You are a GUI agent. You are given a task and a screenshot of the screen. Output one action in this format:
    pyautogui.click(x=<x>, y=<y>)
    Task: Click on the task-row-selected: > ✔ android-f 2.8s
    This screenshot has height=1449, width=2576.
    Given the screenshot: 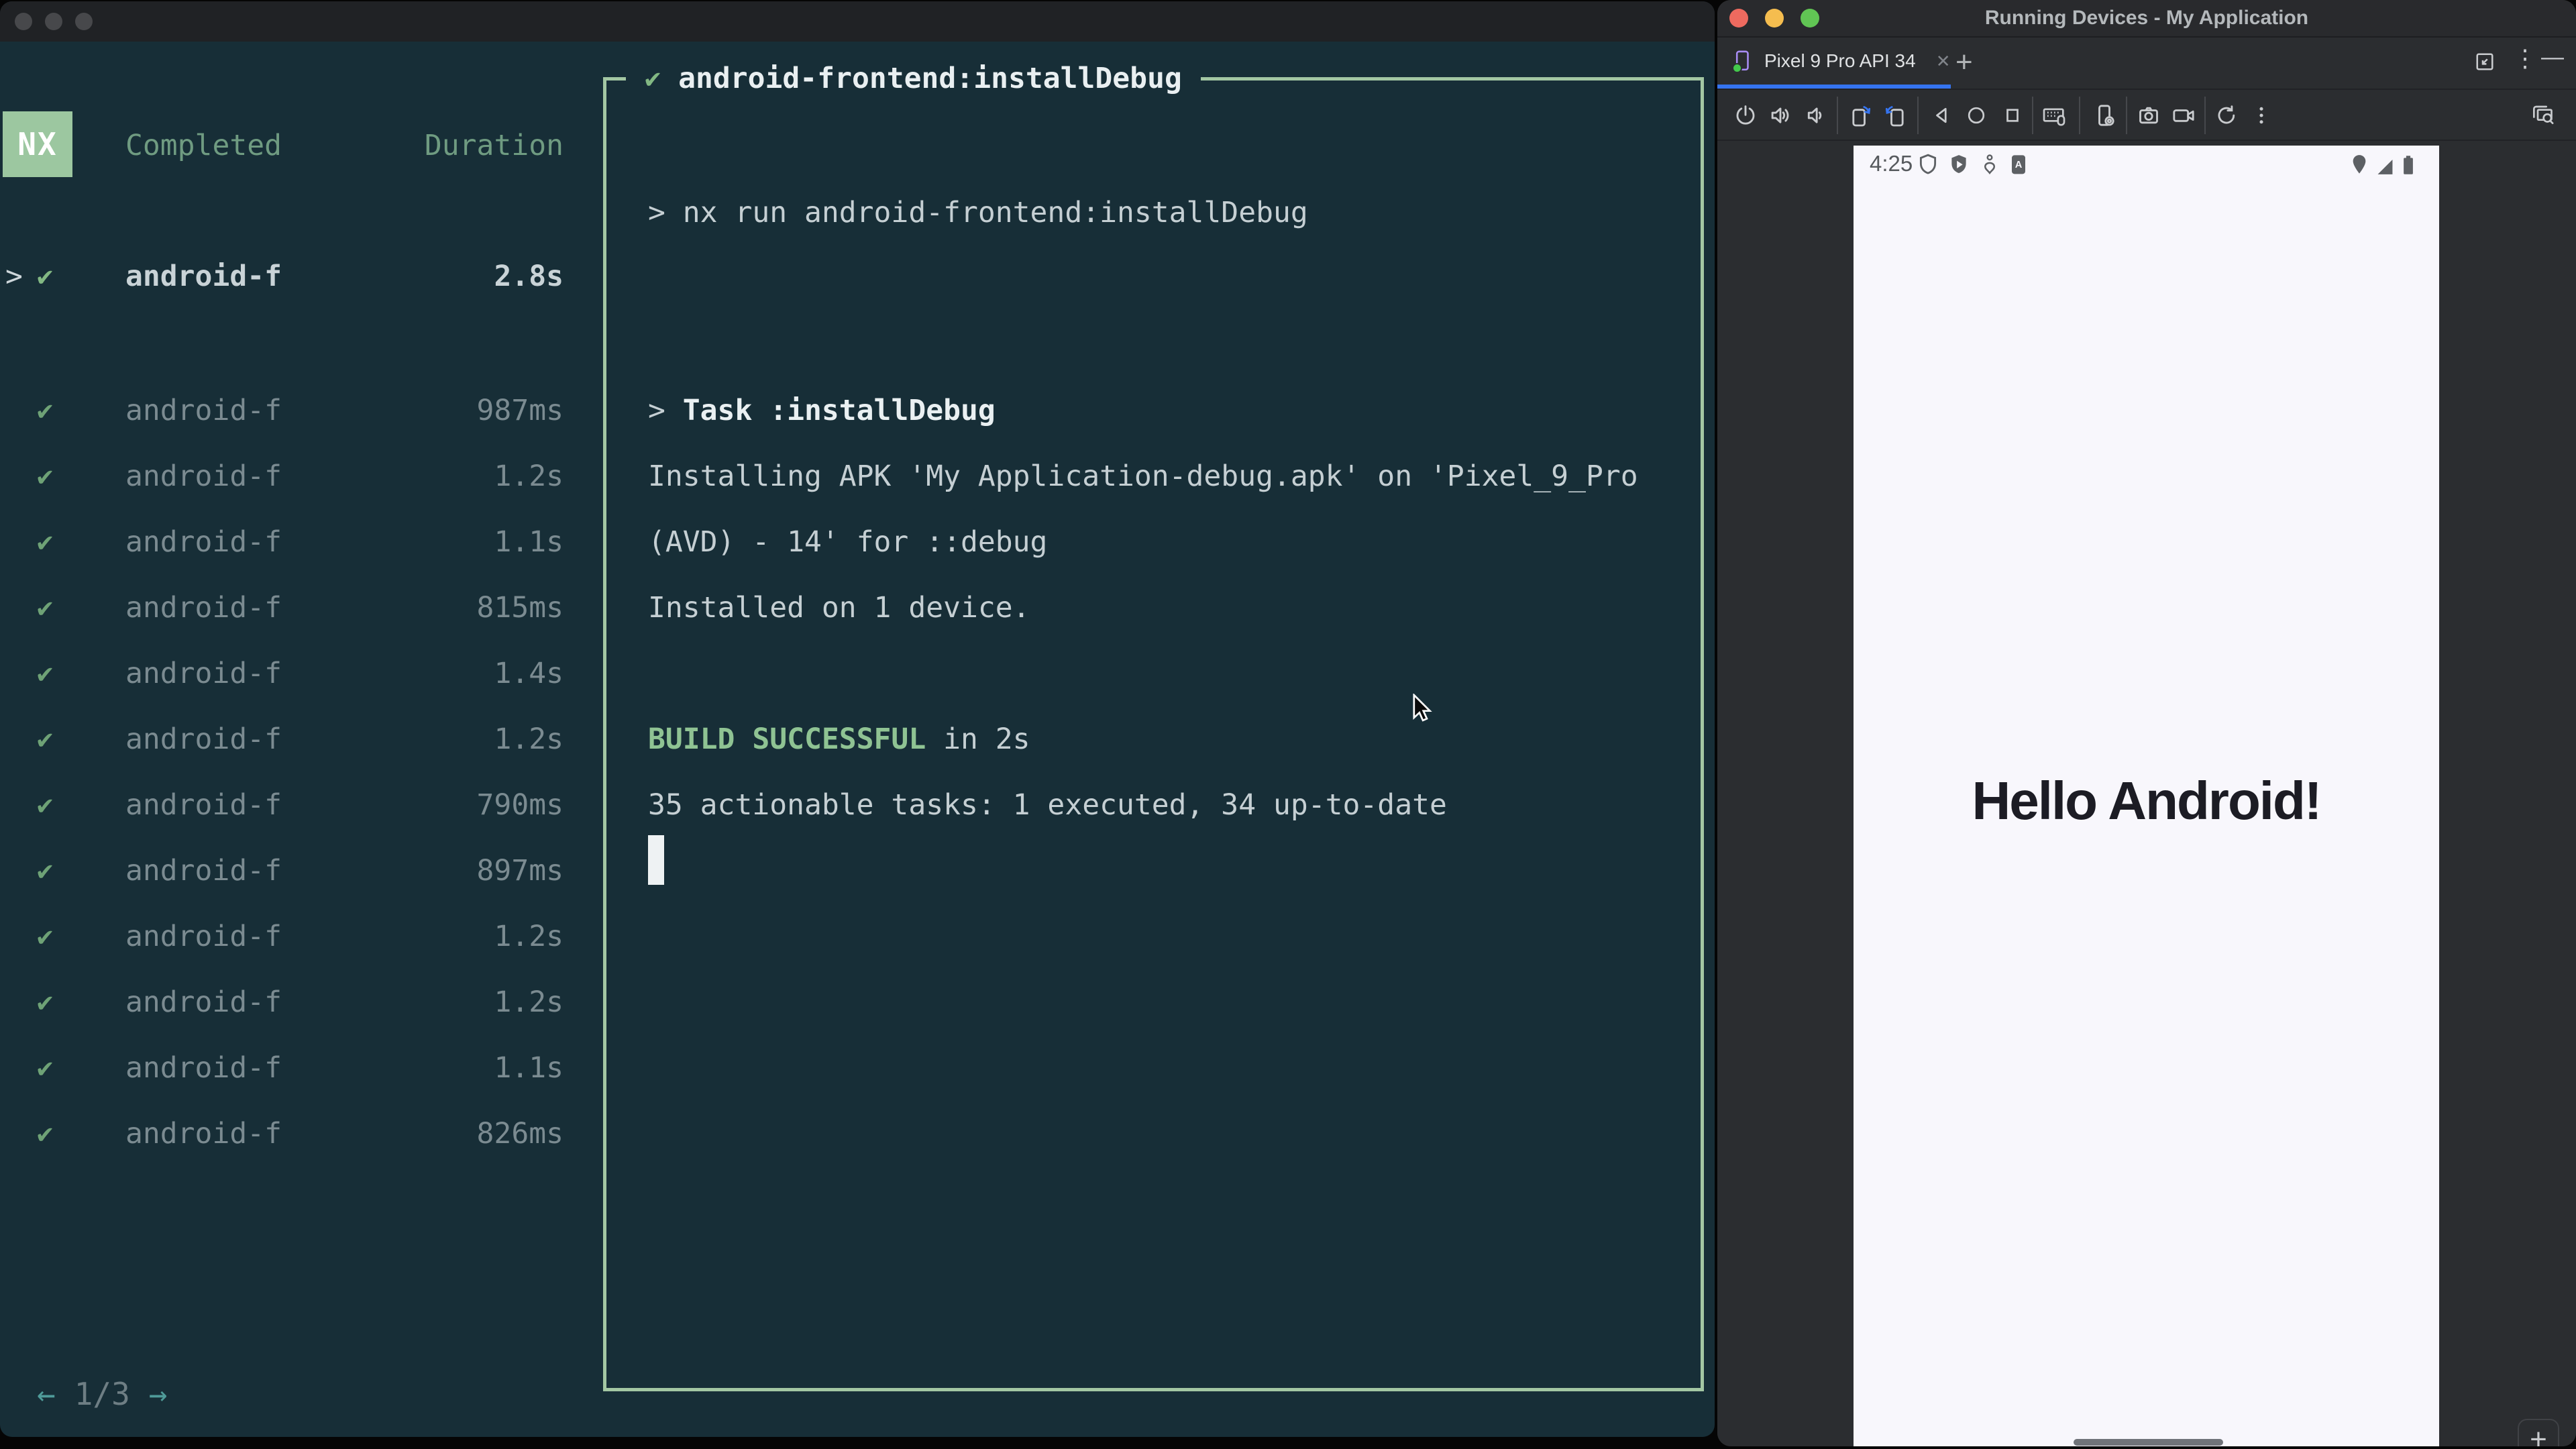 What is the action you would take?
    pyautogui.click(x=282, y=276)
    